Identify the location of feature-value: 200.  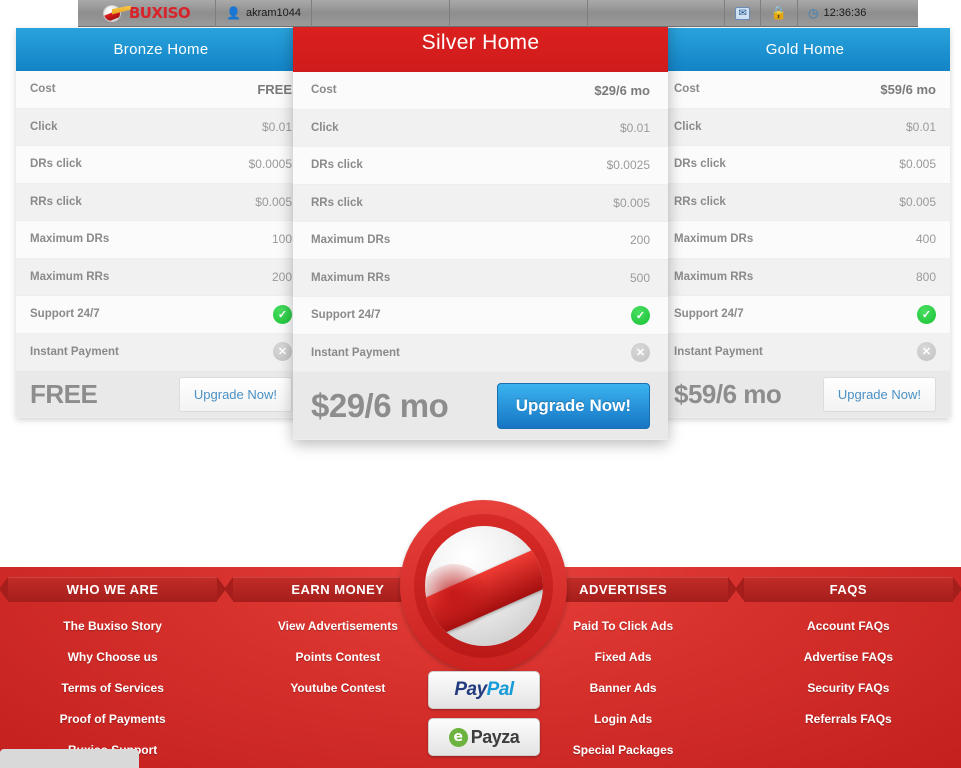
(639, 240).